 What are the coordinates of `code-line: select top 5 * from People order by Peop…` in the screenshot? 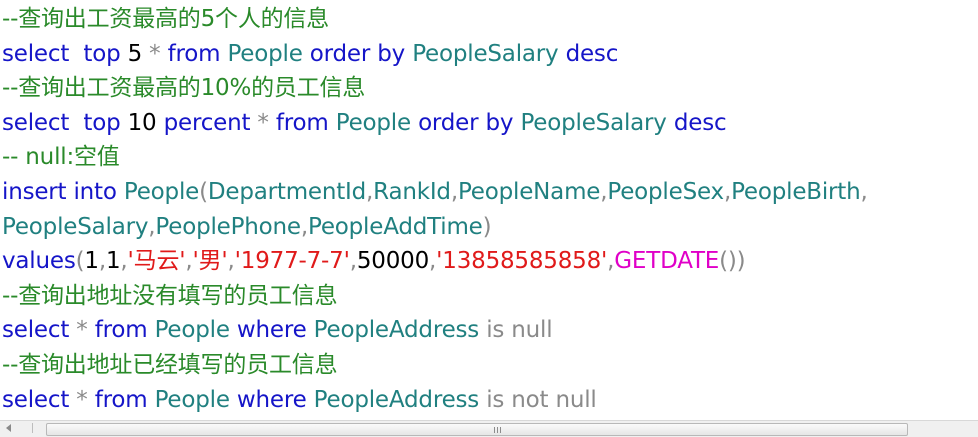 It's located at (310, 54).